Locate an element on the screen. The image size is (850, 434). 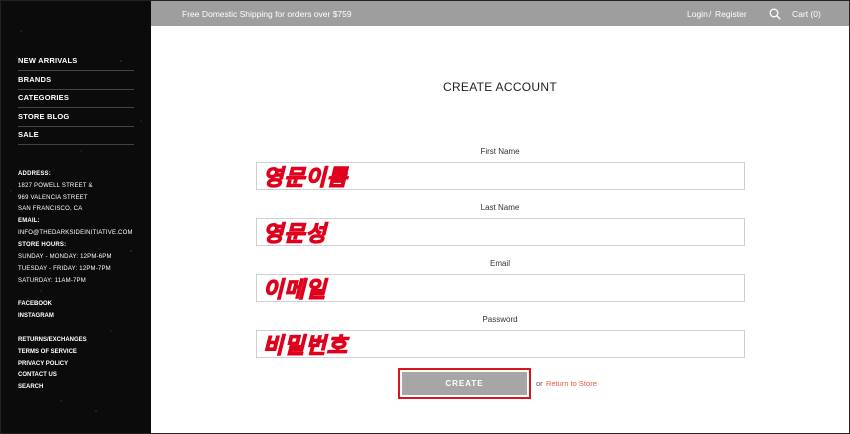
store-hours-1: SUNDAY - MONDAY: 12PM-6PM is located at coordinates (65, 257).